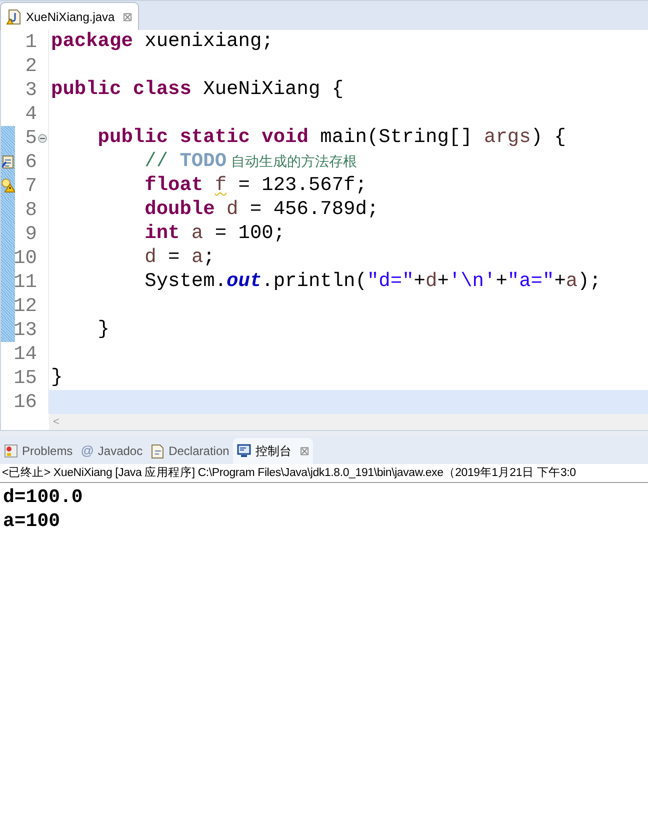 This screenshot has height=814, width=648. Describe the element at coordinates (31, 521) in the screenshot. I see `console-output-line: a=100` at that location.